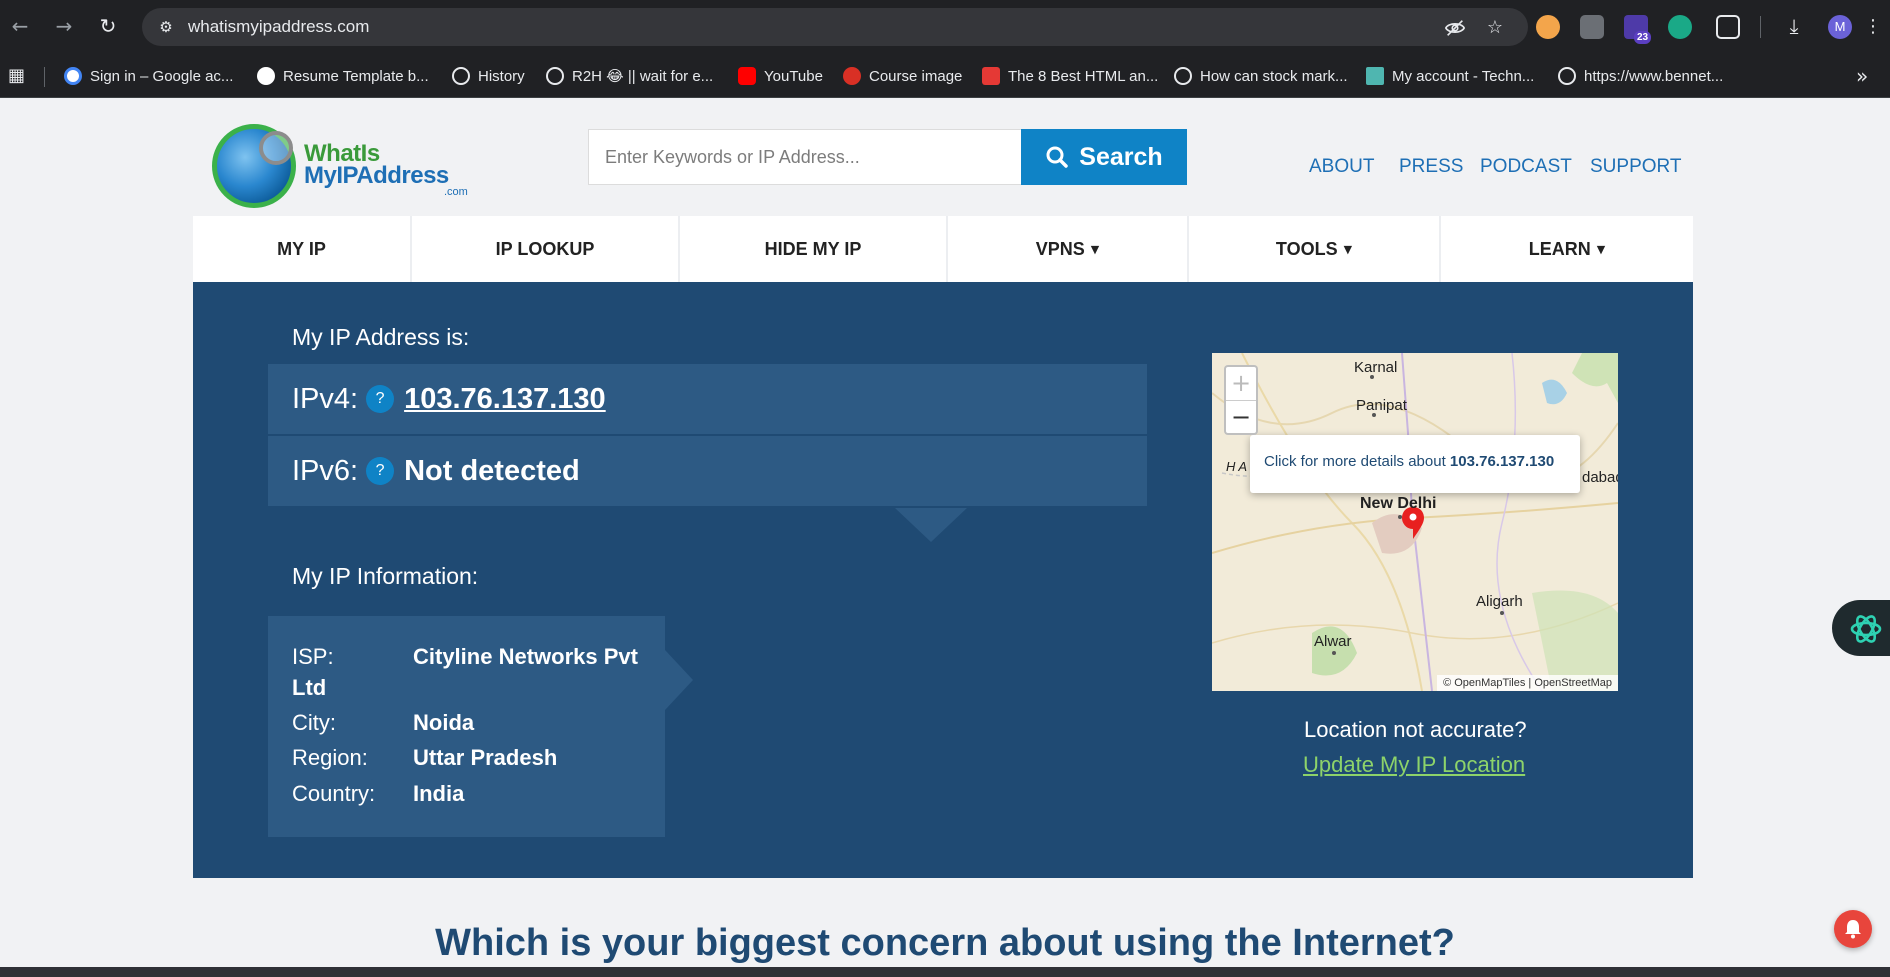 The height and width of the screenshot is (977, 1890). What do you see at coordinates (254, 166) in the screenshot?
I see `globe-magnifier-icon` at bounding box center [254, 166].